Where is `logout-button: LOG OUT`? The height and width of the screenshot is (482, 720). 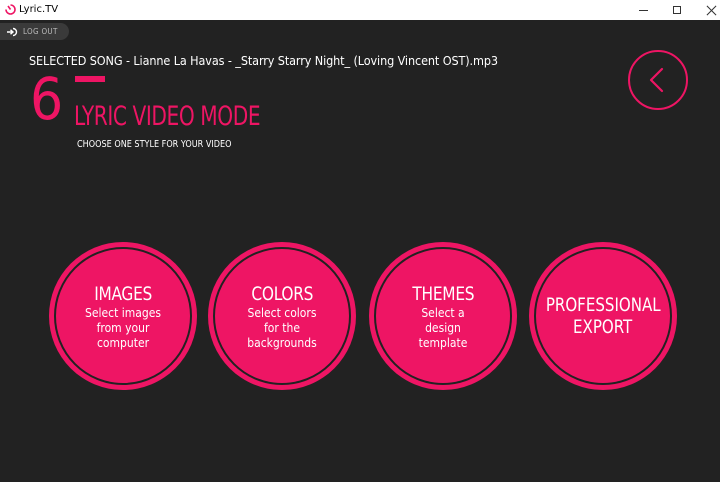
logout-button: LOG OUT is located at coordinates (34, 31).